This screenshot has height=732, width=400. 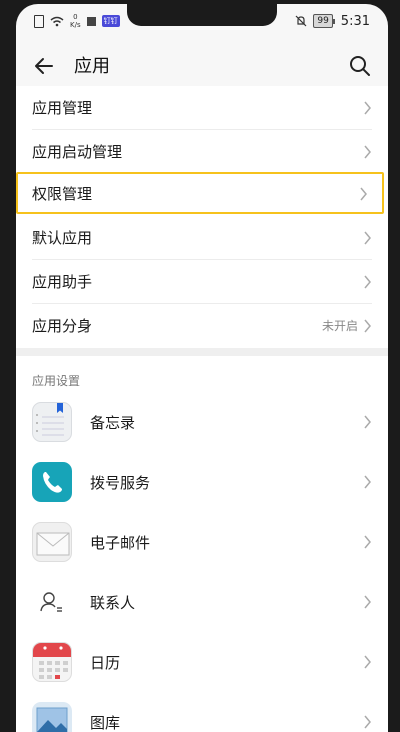 I want to click on section-title: 应用设置, so click(x=56, y=381).